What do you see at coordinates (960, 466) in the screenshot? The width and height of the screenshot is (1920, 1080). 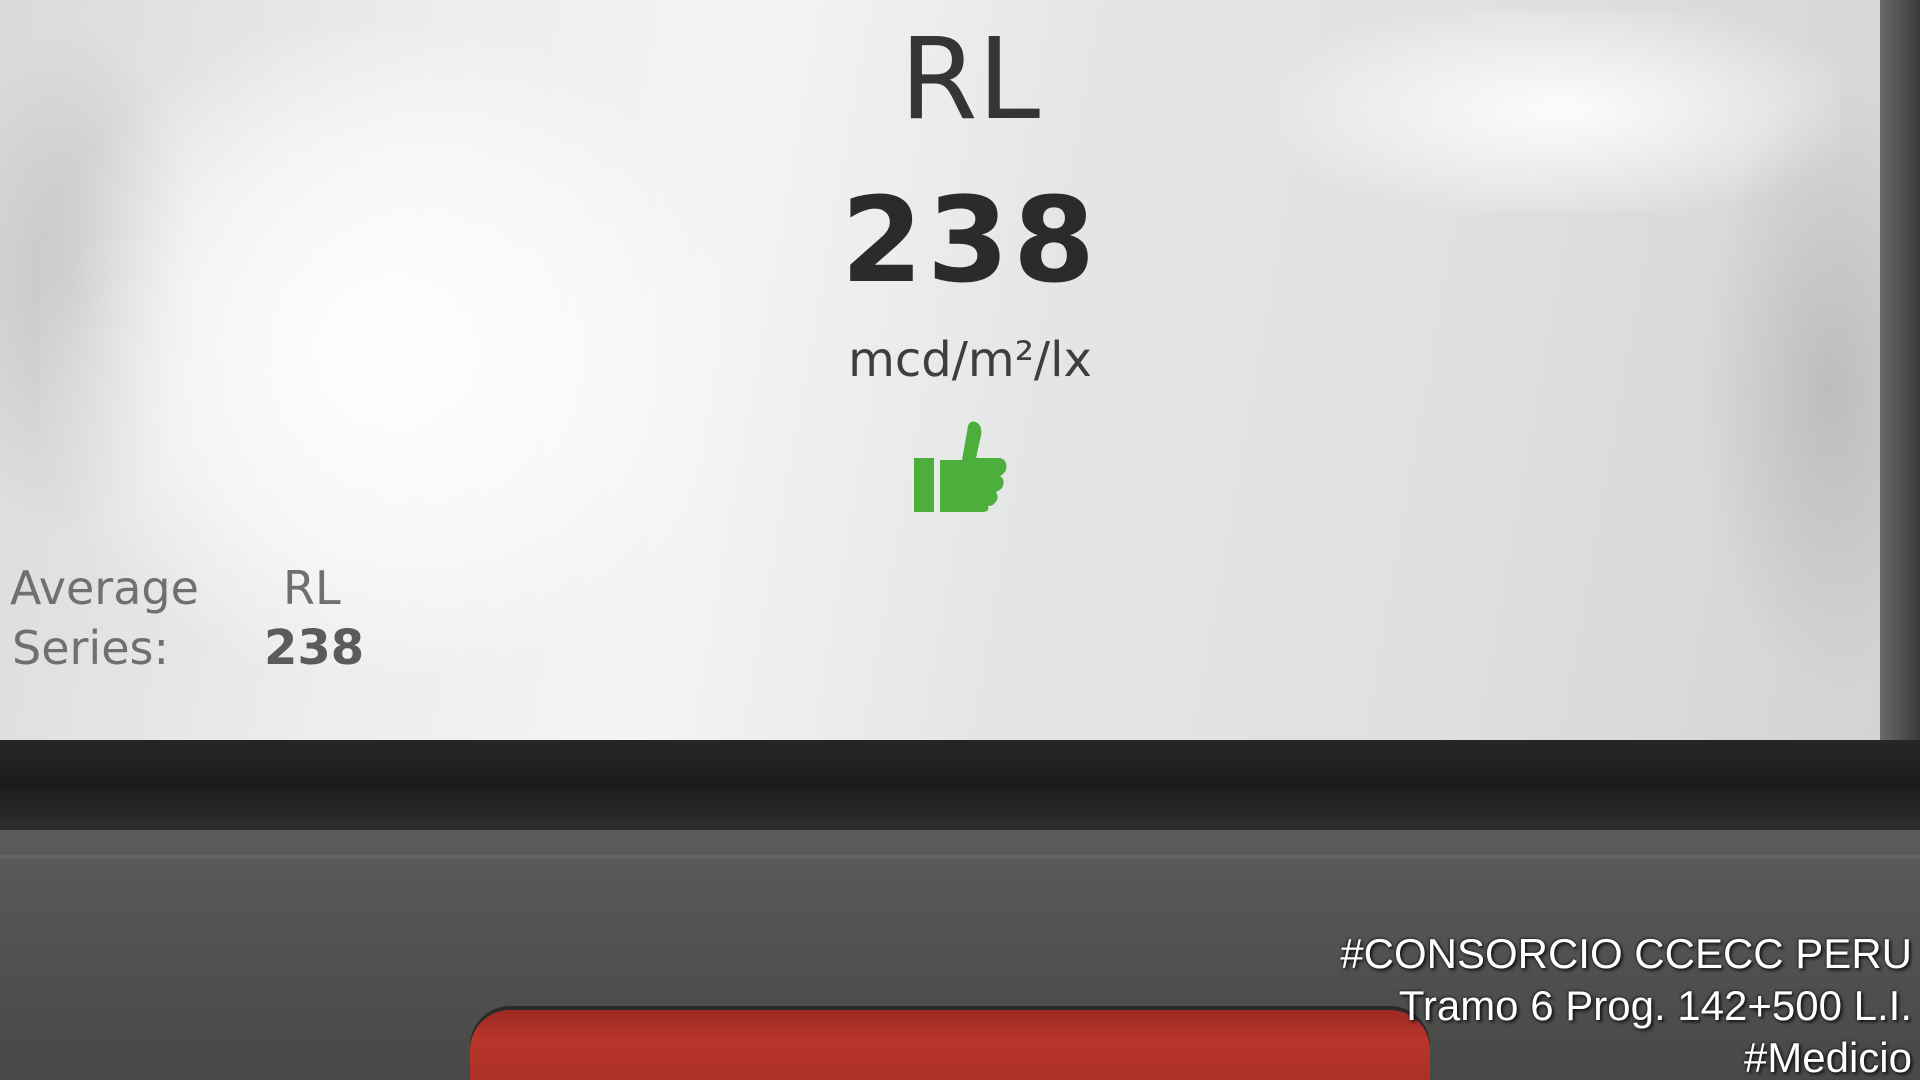 I see `thumbs-up-icon` at bounding box center [960, 466].